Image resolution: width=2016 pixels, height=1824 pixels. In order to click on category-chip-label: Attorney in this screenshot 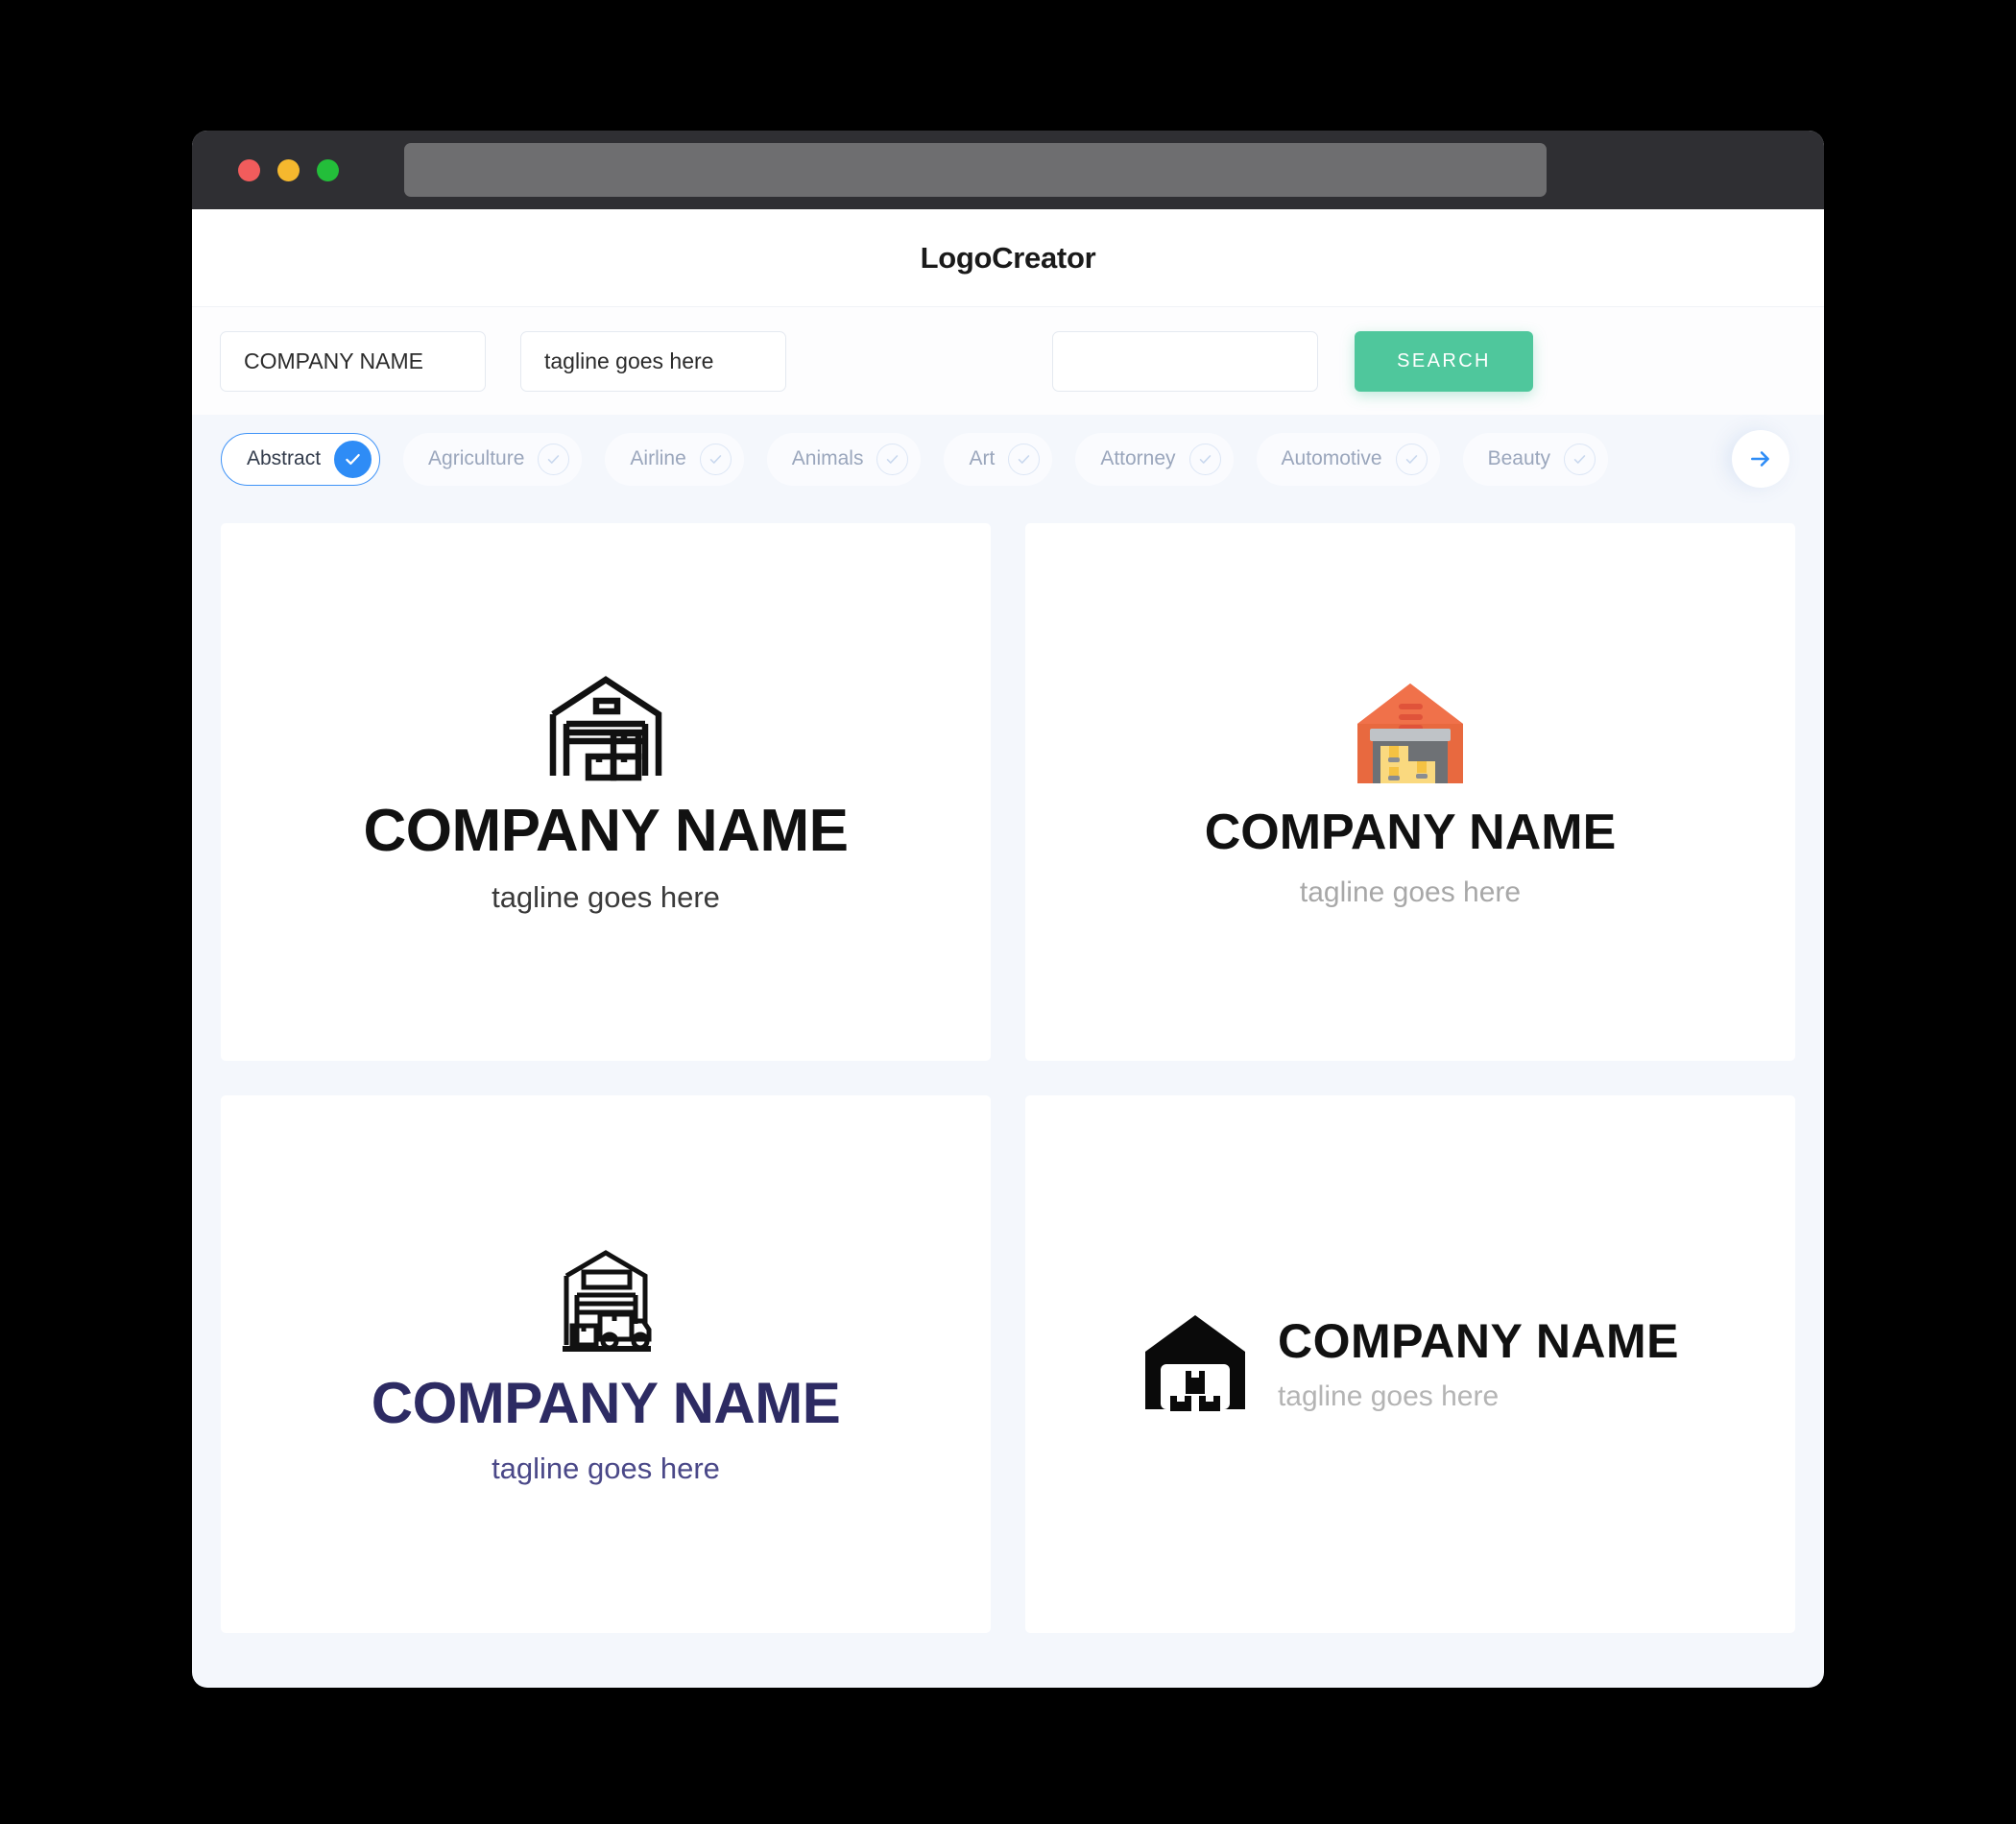, I will do `click(1138, 458)`.